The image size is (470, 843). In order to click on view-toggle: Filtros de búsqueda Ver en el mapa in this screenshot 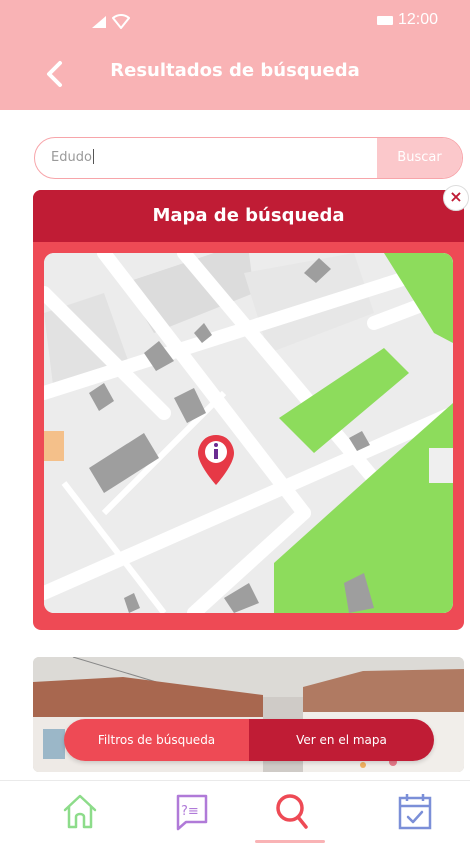, I will do `click(249, 740)`.